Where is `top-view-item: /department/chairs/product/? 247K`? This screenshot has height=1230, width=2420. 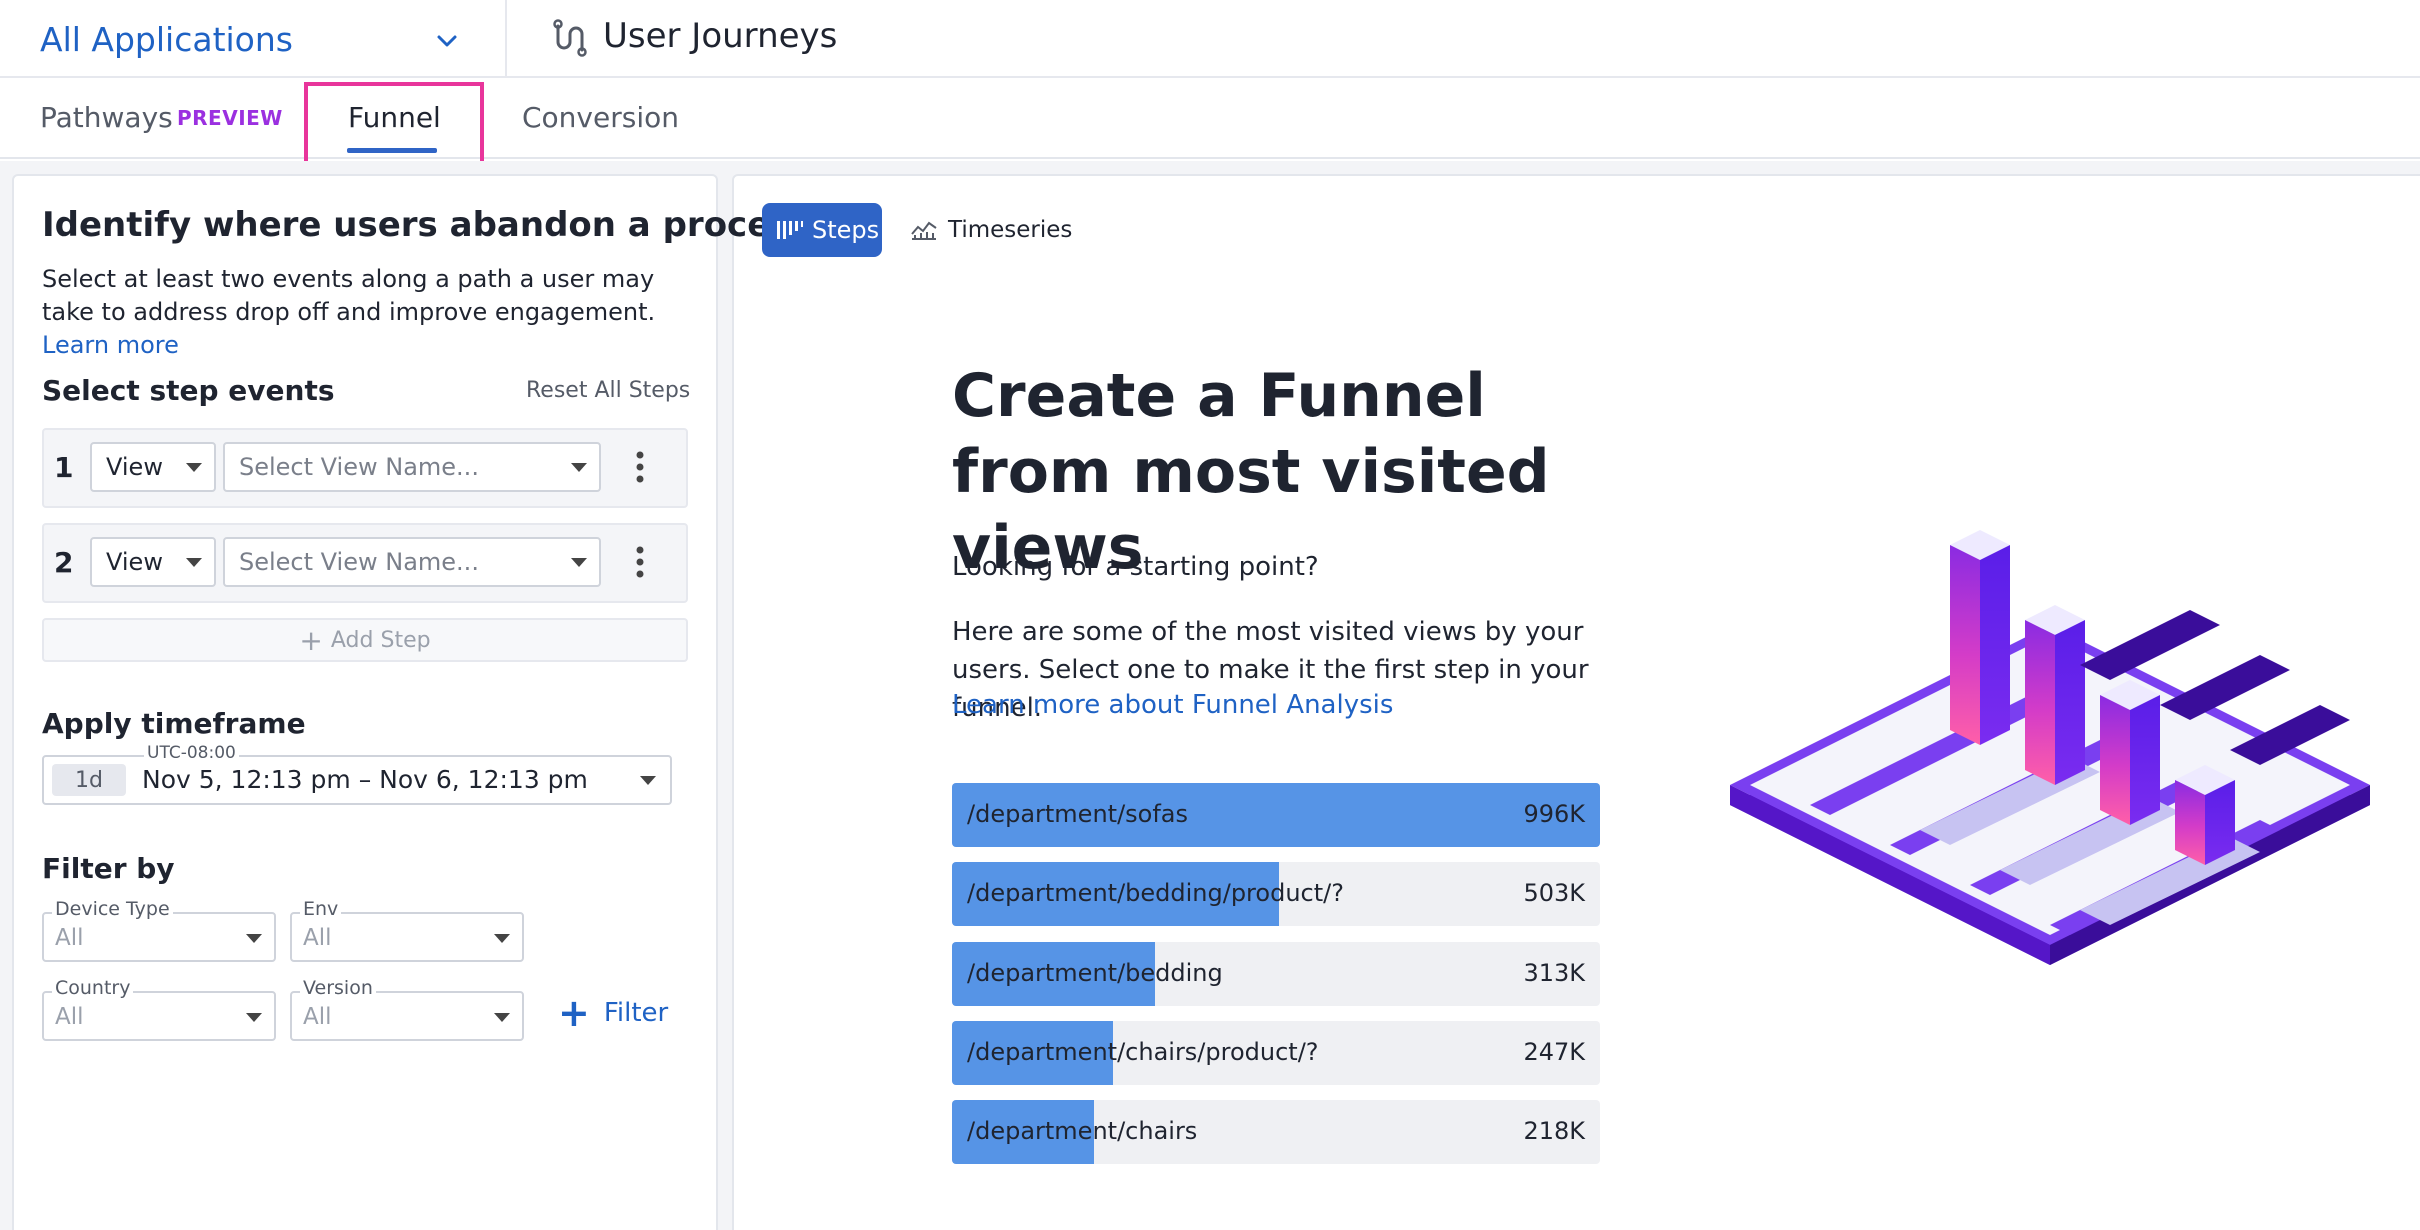 top-view-item: /department/chairs/product/? 247K is located at coordinates (1276, 1053).